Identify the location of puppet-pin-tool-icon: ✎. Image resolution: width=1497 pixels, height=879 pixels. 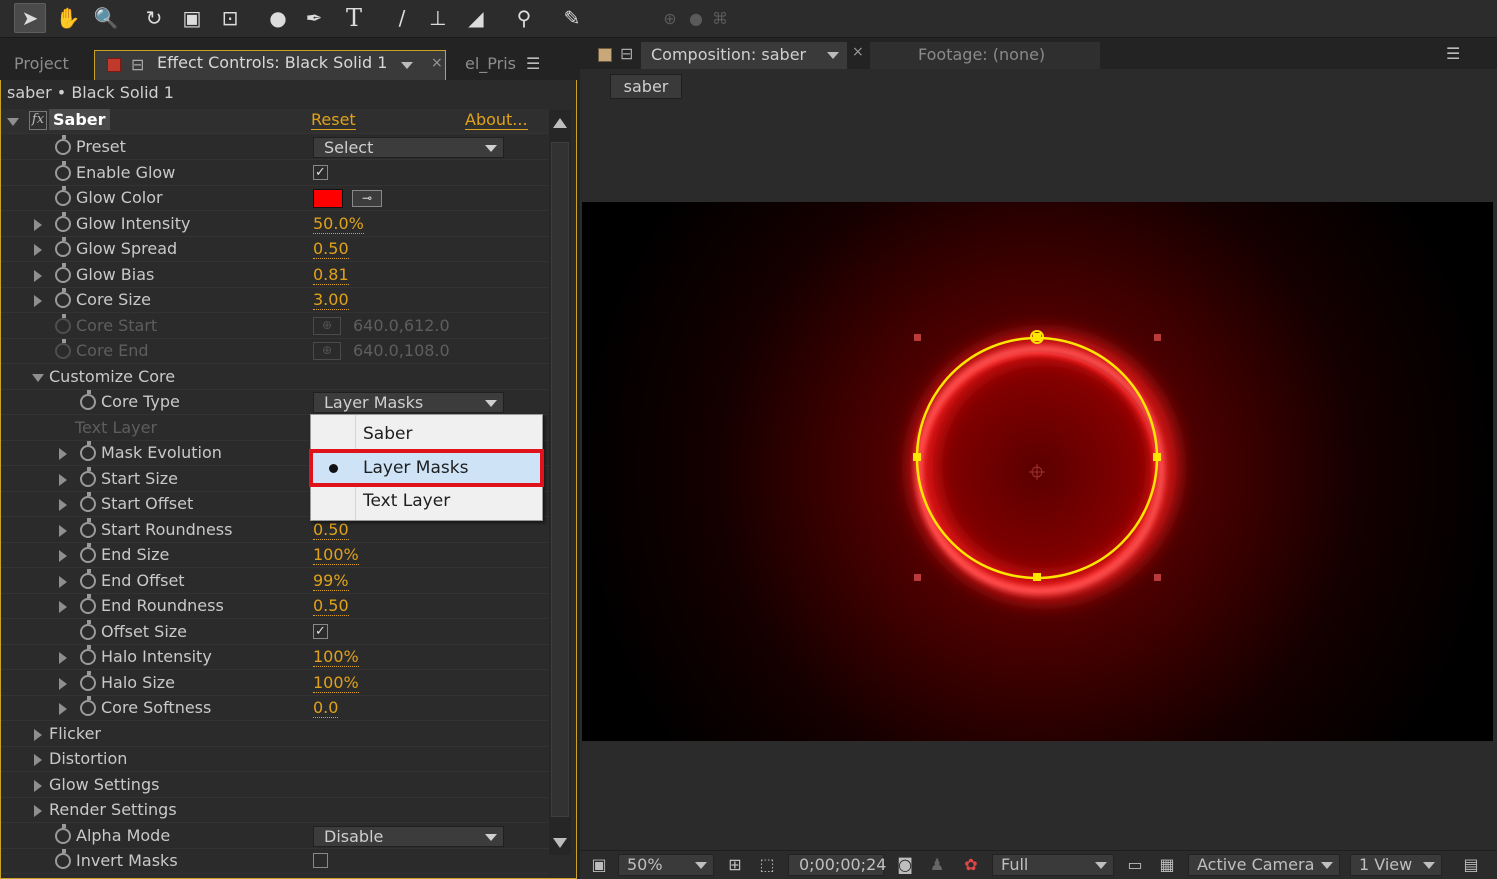
(572, 18).